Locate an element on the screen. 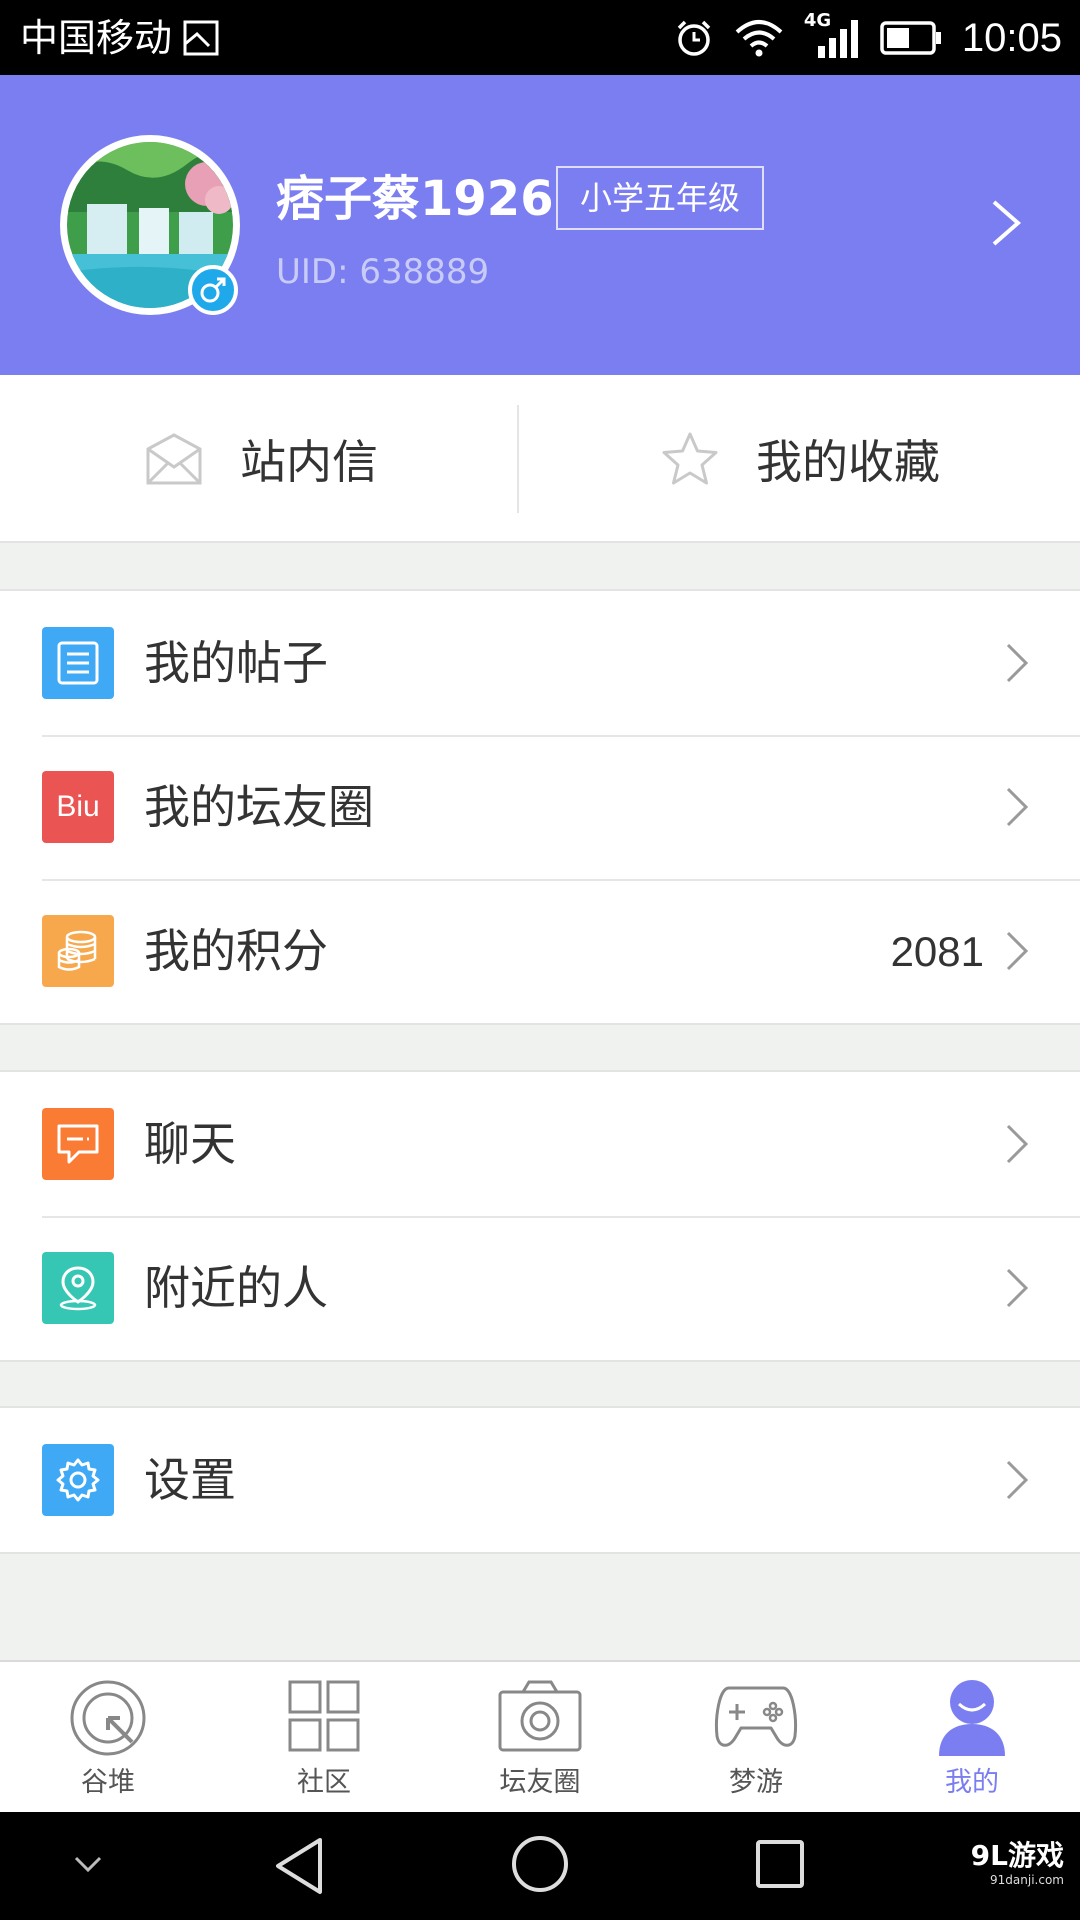  tab-friend-circle: 坛友圈 is located at coordinates (540, 1738).